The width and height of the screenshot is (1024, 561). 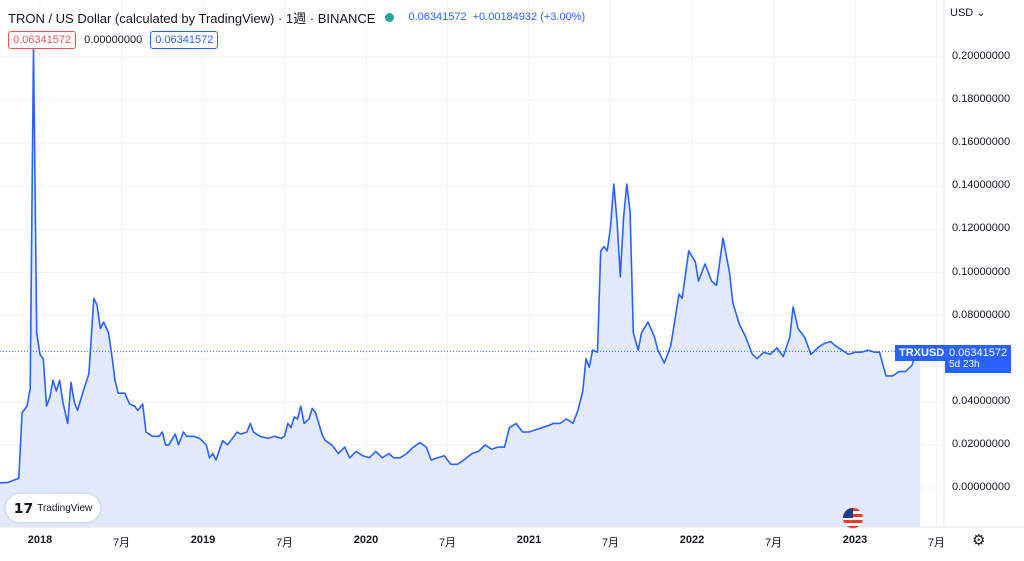 What do you see at coordinates (203, 540) in the screenshot?
I see `x-tick-label: 2019` at bounding box center [203, 540].